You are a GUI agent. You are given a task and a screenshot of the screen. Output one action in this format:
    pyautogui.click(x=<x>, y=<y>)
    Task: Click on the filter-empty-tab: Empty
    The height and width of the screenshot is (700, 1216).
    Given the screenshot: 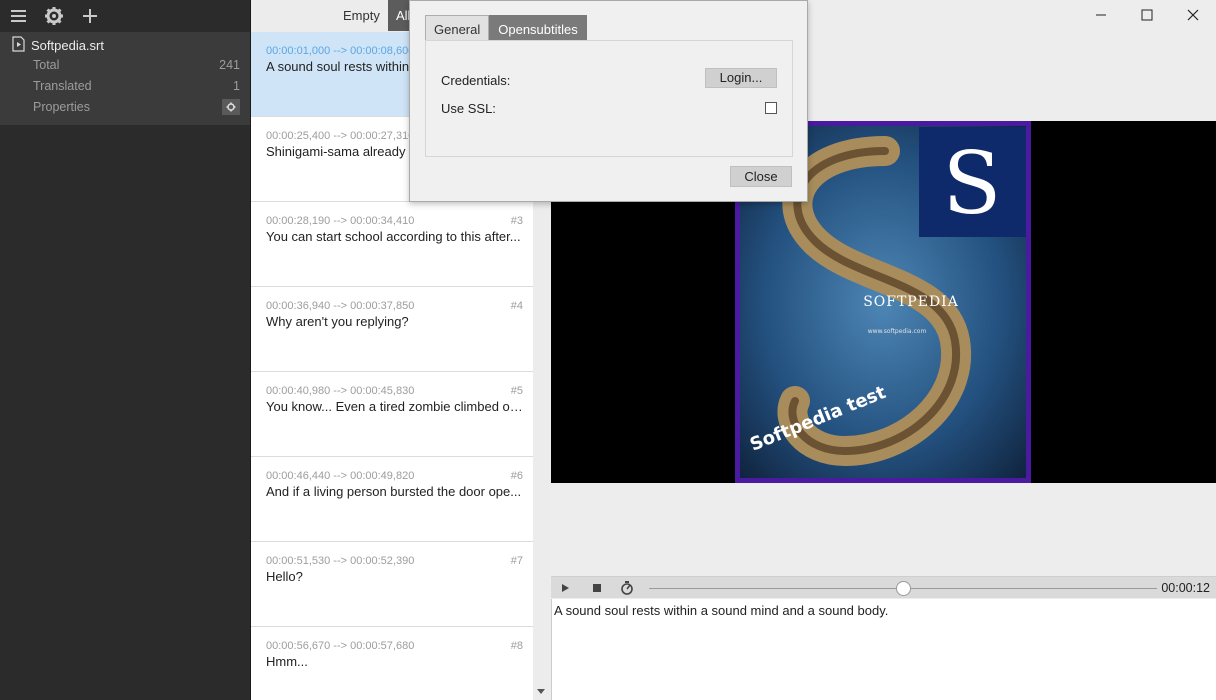 What is the action you would take?
    pyautogui.click(x=361, y=15)
    